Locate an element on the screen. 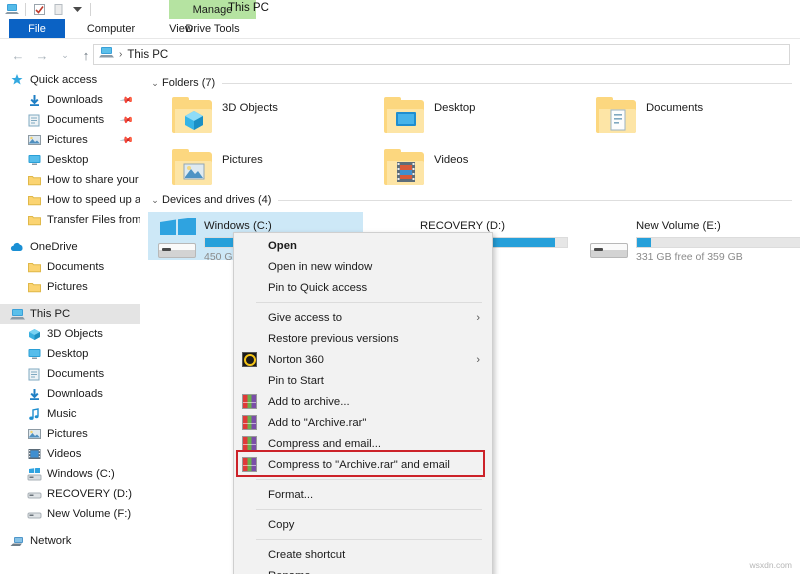 This screenshot has width=800, height=574. menu-item-pin-to-start: Pin to Start is located at coordinates (363, 380).